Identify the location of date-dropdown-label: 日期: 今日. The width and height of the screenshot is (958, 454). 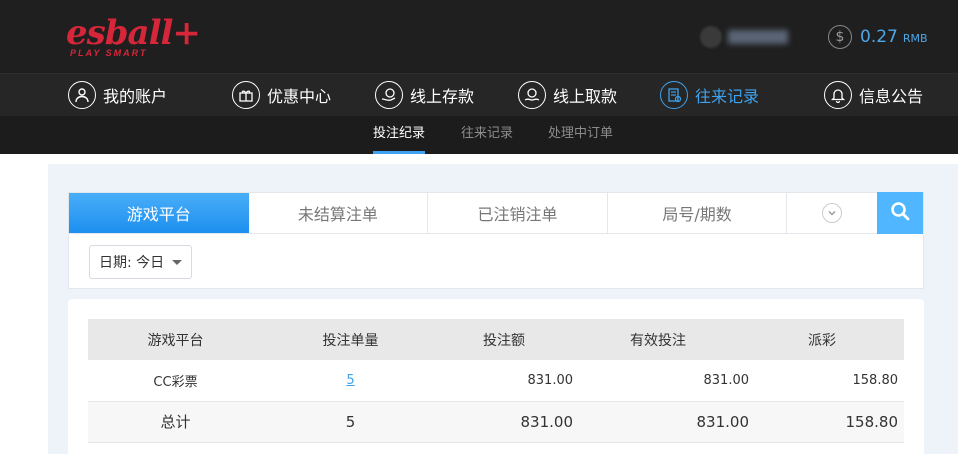
(132, 263).